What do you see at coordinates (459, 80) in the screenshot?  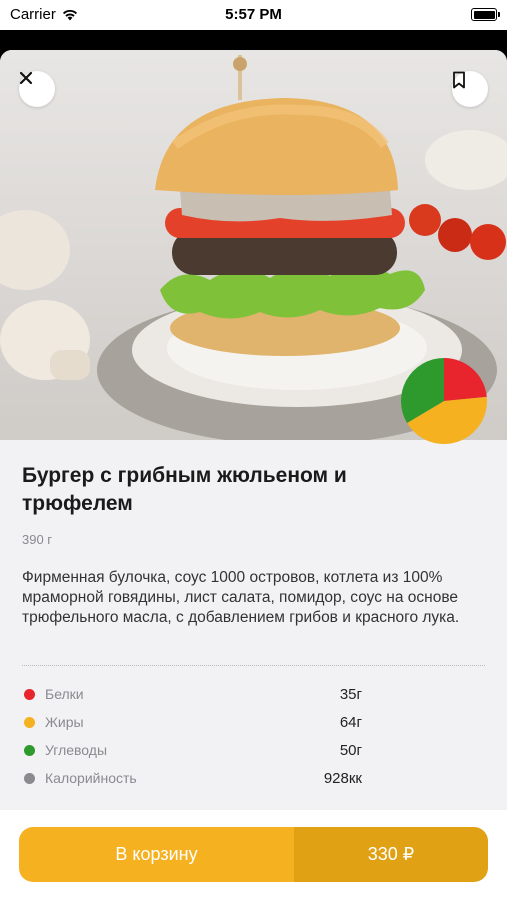 I see `bookmark-icon` at bounding box center [459, 80].